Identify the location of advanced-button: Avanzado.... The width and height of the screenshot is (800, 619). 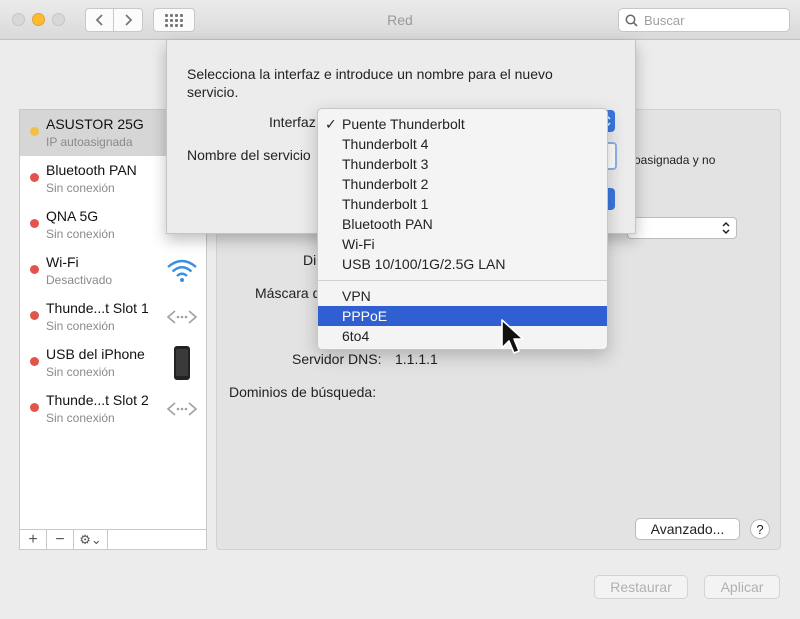
(687, 529).